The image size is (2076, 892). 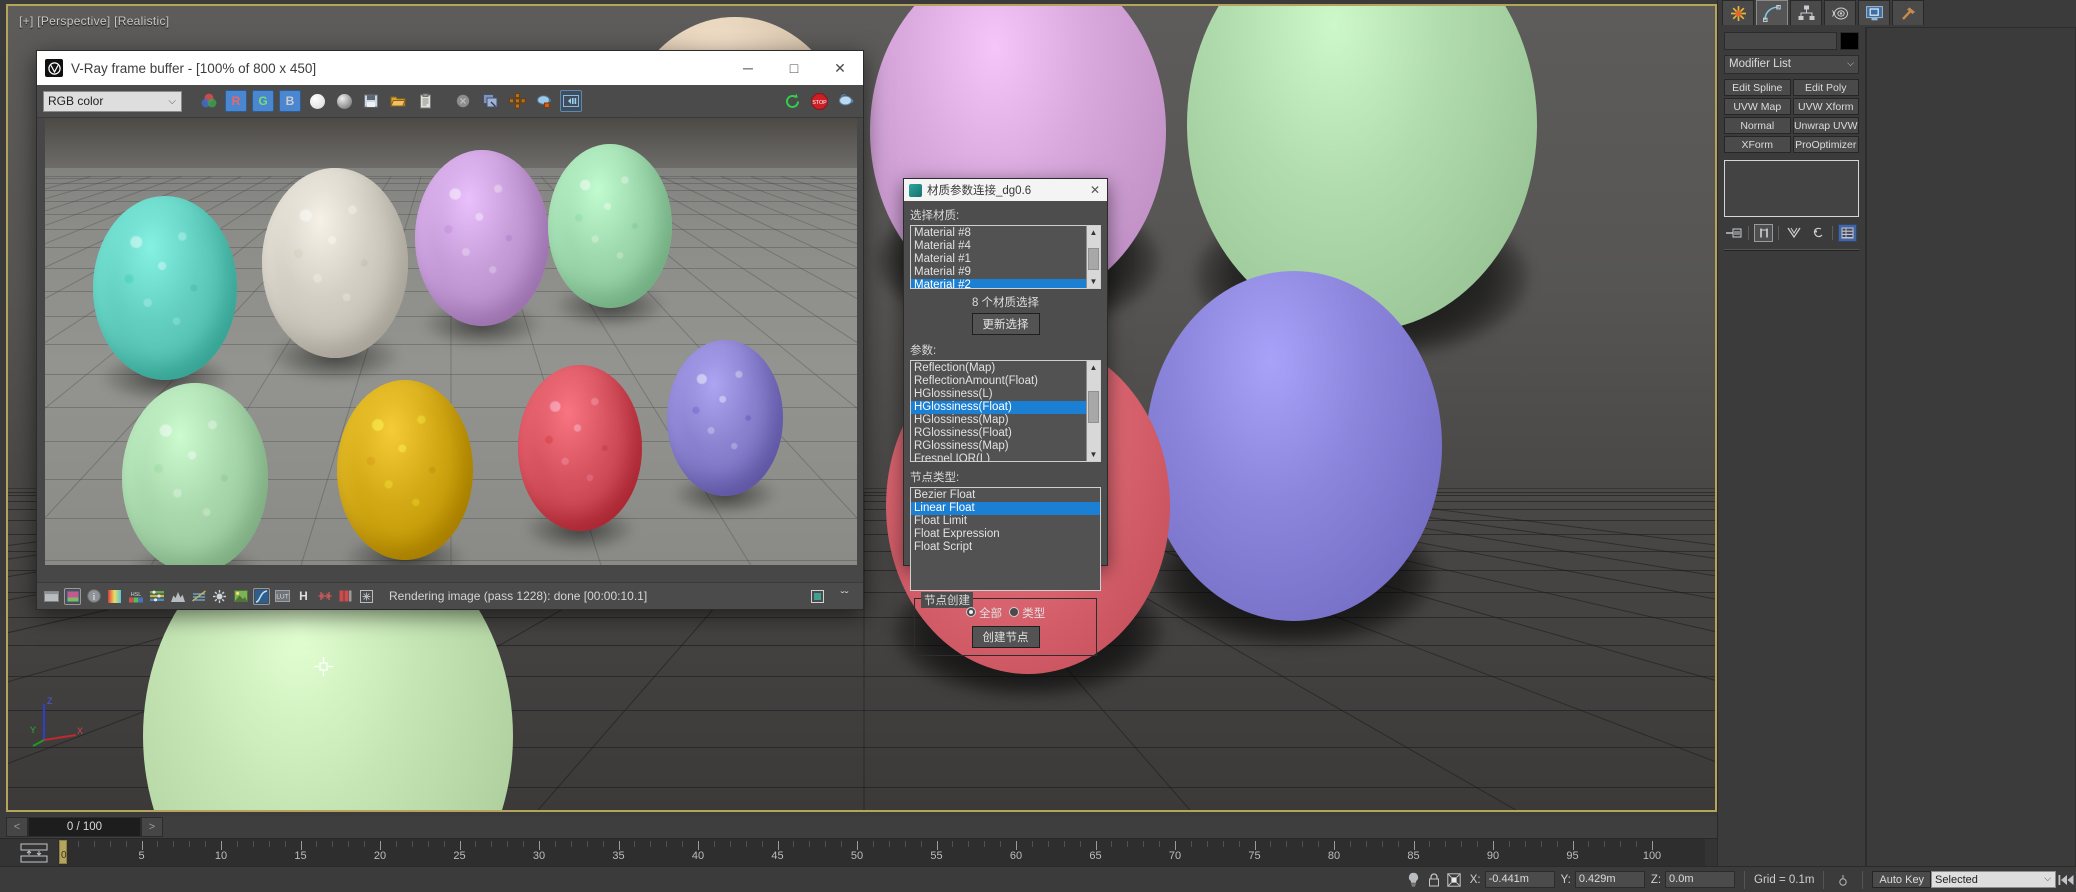 I want to click on clear-image-button, so click(x=463, y=101).